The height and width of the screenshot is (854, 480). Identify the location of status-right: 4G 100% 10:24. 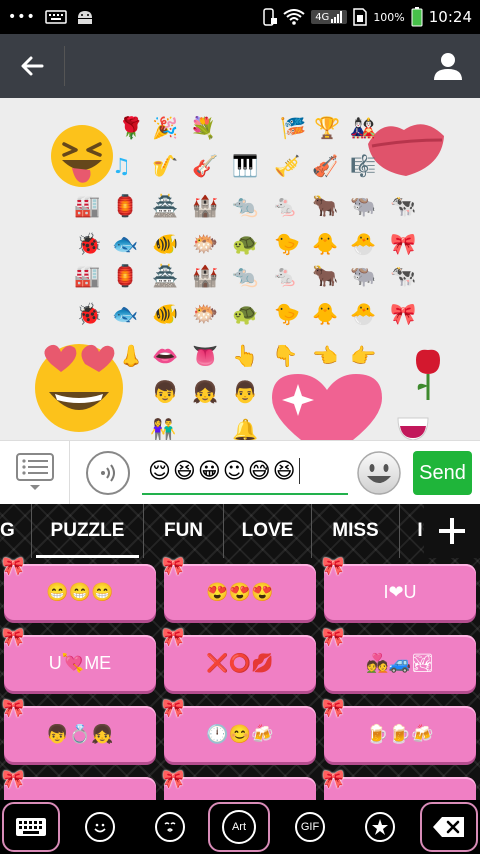
(366, 17).